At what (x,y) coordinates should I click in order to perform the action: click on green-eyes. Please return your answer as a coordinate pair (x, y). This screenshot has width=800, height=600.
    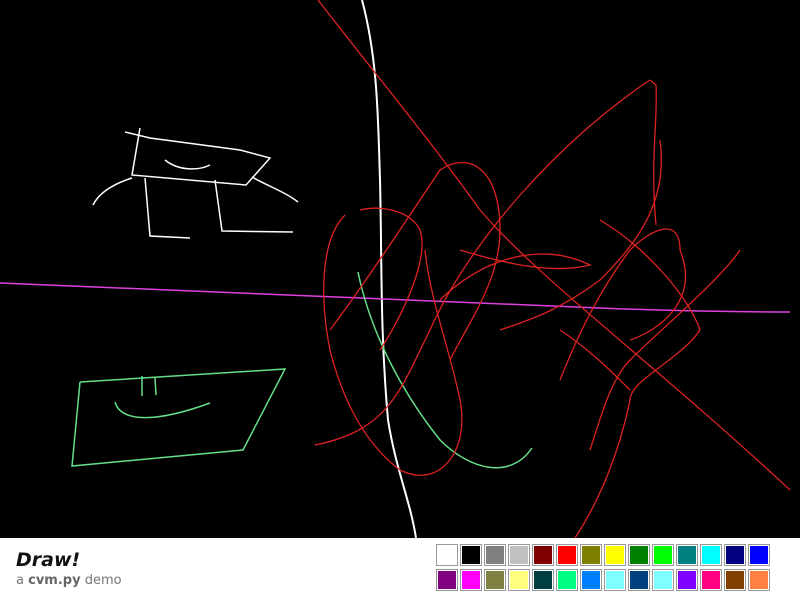
    Looking at the image, I should click on (149, 386).